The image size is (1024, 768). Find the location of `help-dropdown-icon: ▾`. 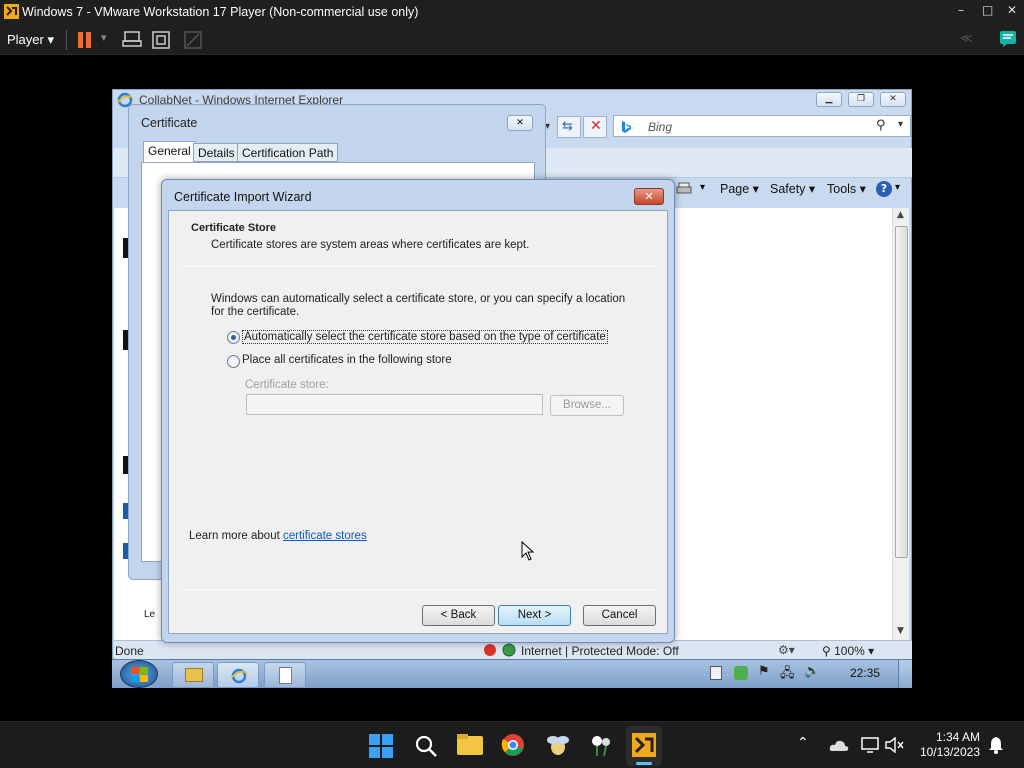

help-dropdown-icon: ▾ is located at coordinates (897, 187).